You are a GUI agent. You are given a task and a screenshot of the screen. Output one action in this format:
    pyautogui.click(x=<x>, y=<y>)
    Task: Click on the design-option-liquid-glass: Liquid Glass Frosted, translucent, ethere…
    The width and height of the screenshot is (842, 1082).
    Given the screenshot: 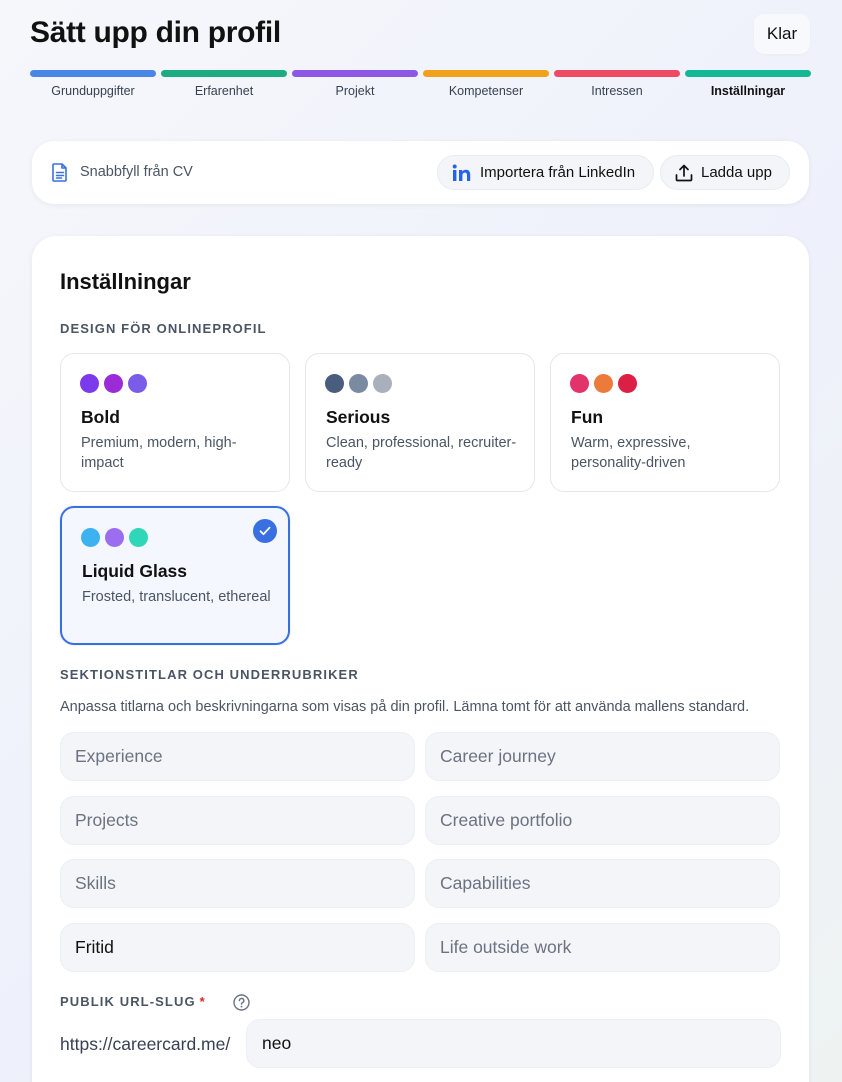 What is the action you would take?
    pyautogui.click(x=175, y=575)
    